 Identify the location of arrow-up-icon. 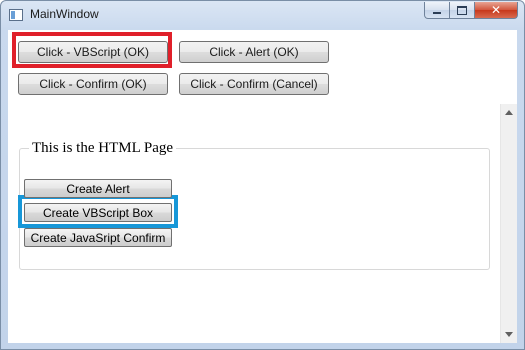
(509, 112).